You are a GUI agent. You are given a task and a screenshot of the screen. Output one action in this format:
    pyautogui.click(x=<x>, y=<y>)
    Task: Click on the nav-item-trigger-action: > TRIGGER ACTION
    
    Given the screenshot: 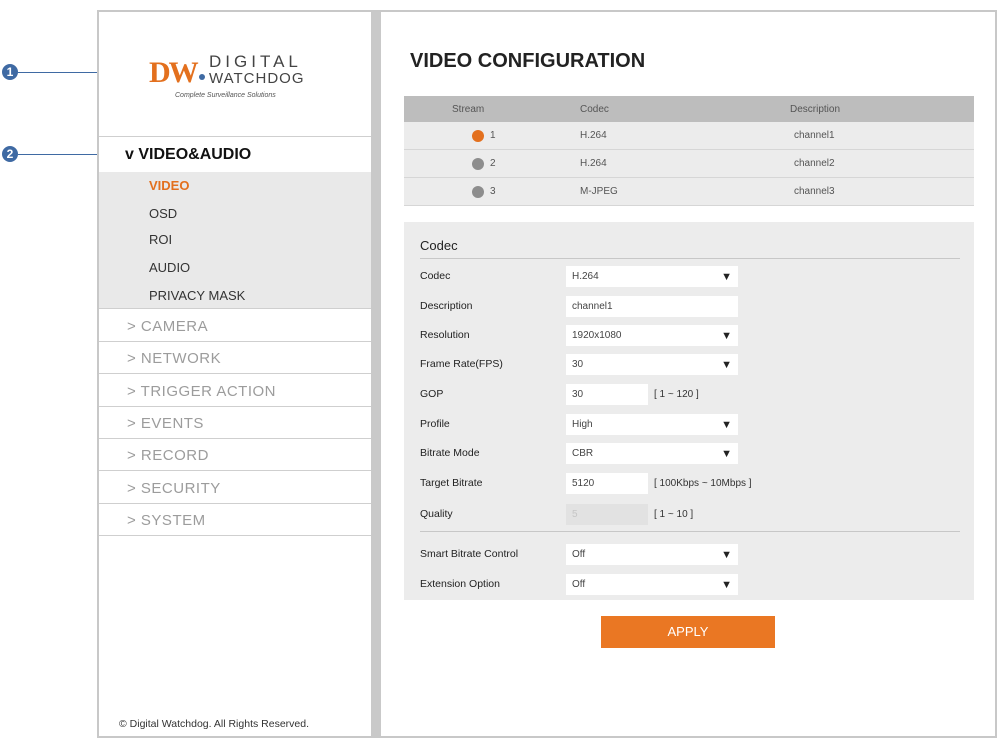 What is the action you would take?
    pyautogui.click(x=201, y=391)
    